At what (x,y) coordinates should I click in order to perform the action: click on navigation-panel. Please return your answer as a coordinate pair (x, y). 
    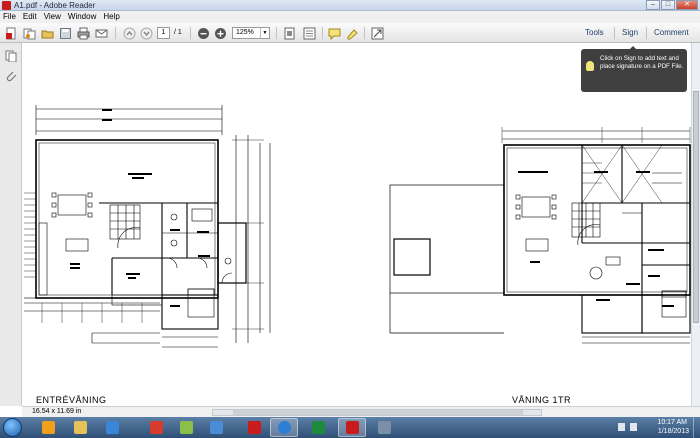
    Looking at the image, I should click on (11, 224).